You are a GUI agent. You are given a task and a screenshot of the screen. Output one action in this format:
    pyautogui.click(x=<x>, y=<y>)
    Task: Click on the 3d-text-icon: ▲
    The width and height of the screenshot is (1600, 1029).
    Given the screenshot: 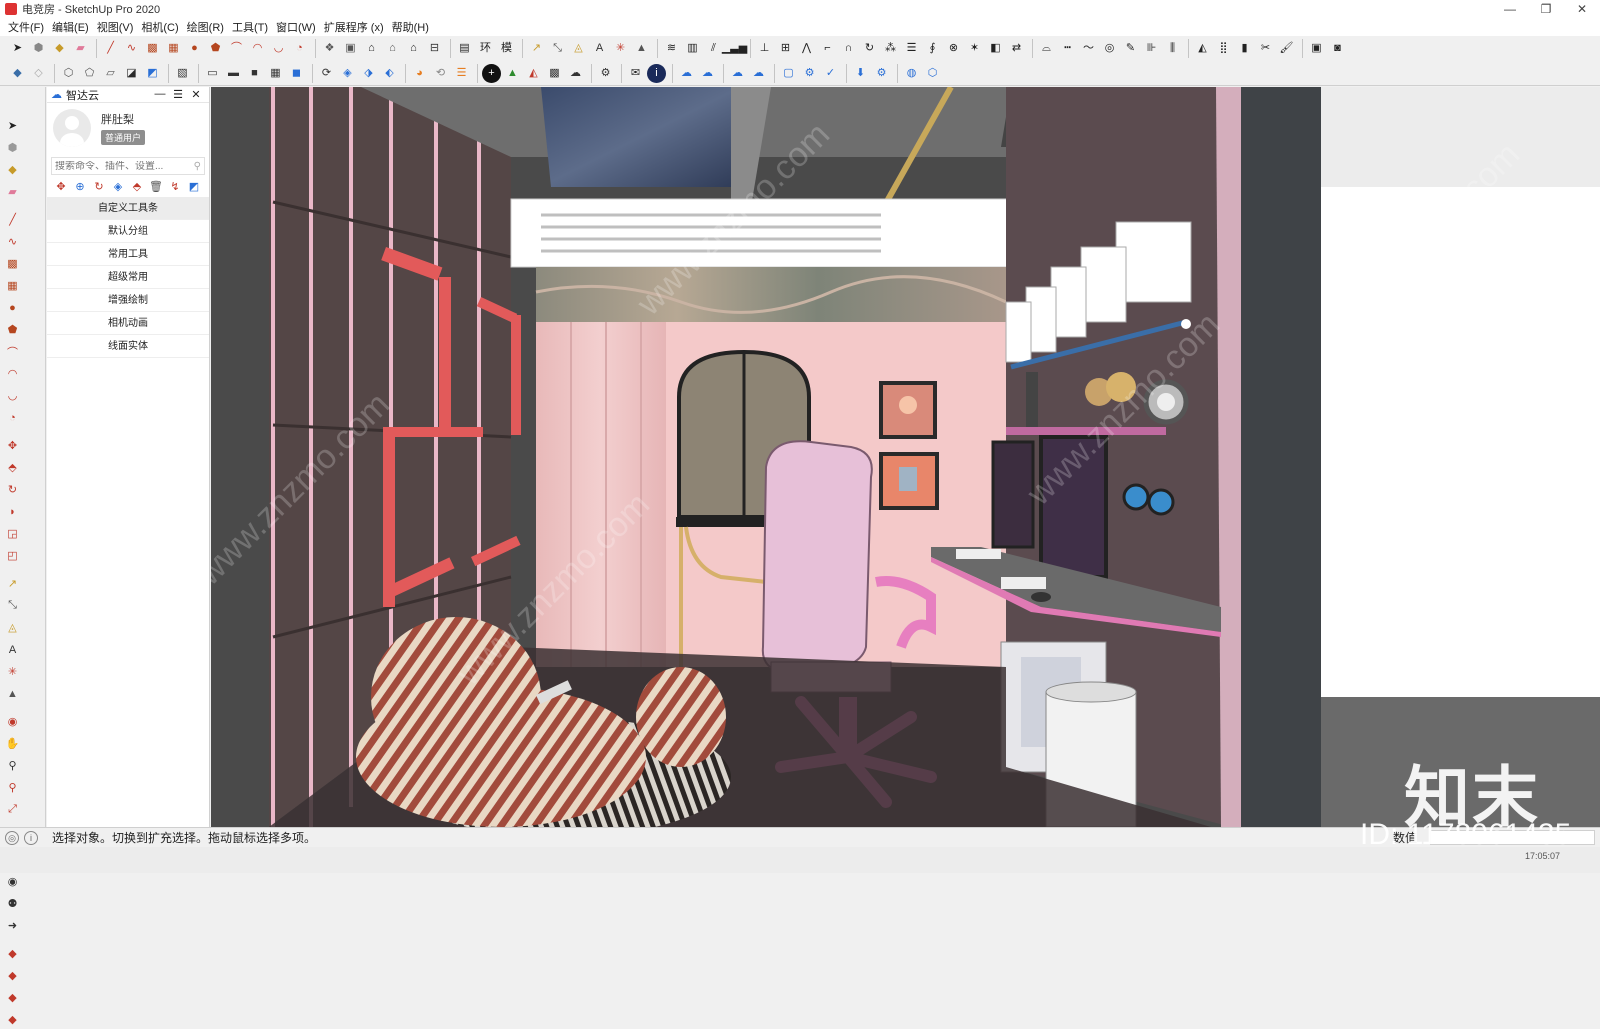 What is the action you would take?
    pyautogui.click(x=641, y=48)
    